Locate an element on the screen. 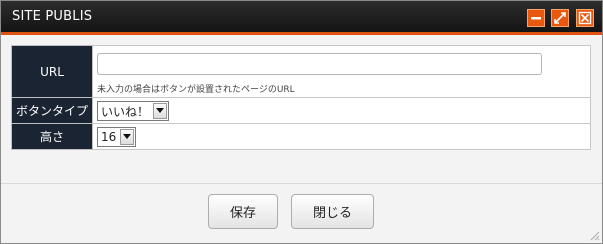  button-type-value: いいね！ is located at coordinates (125, 111).